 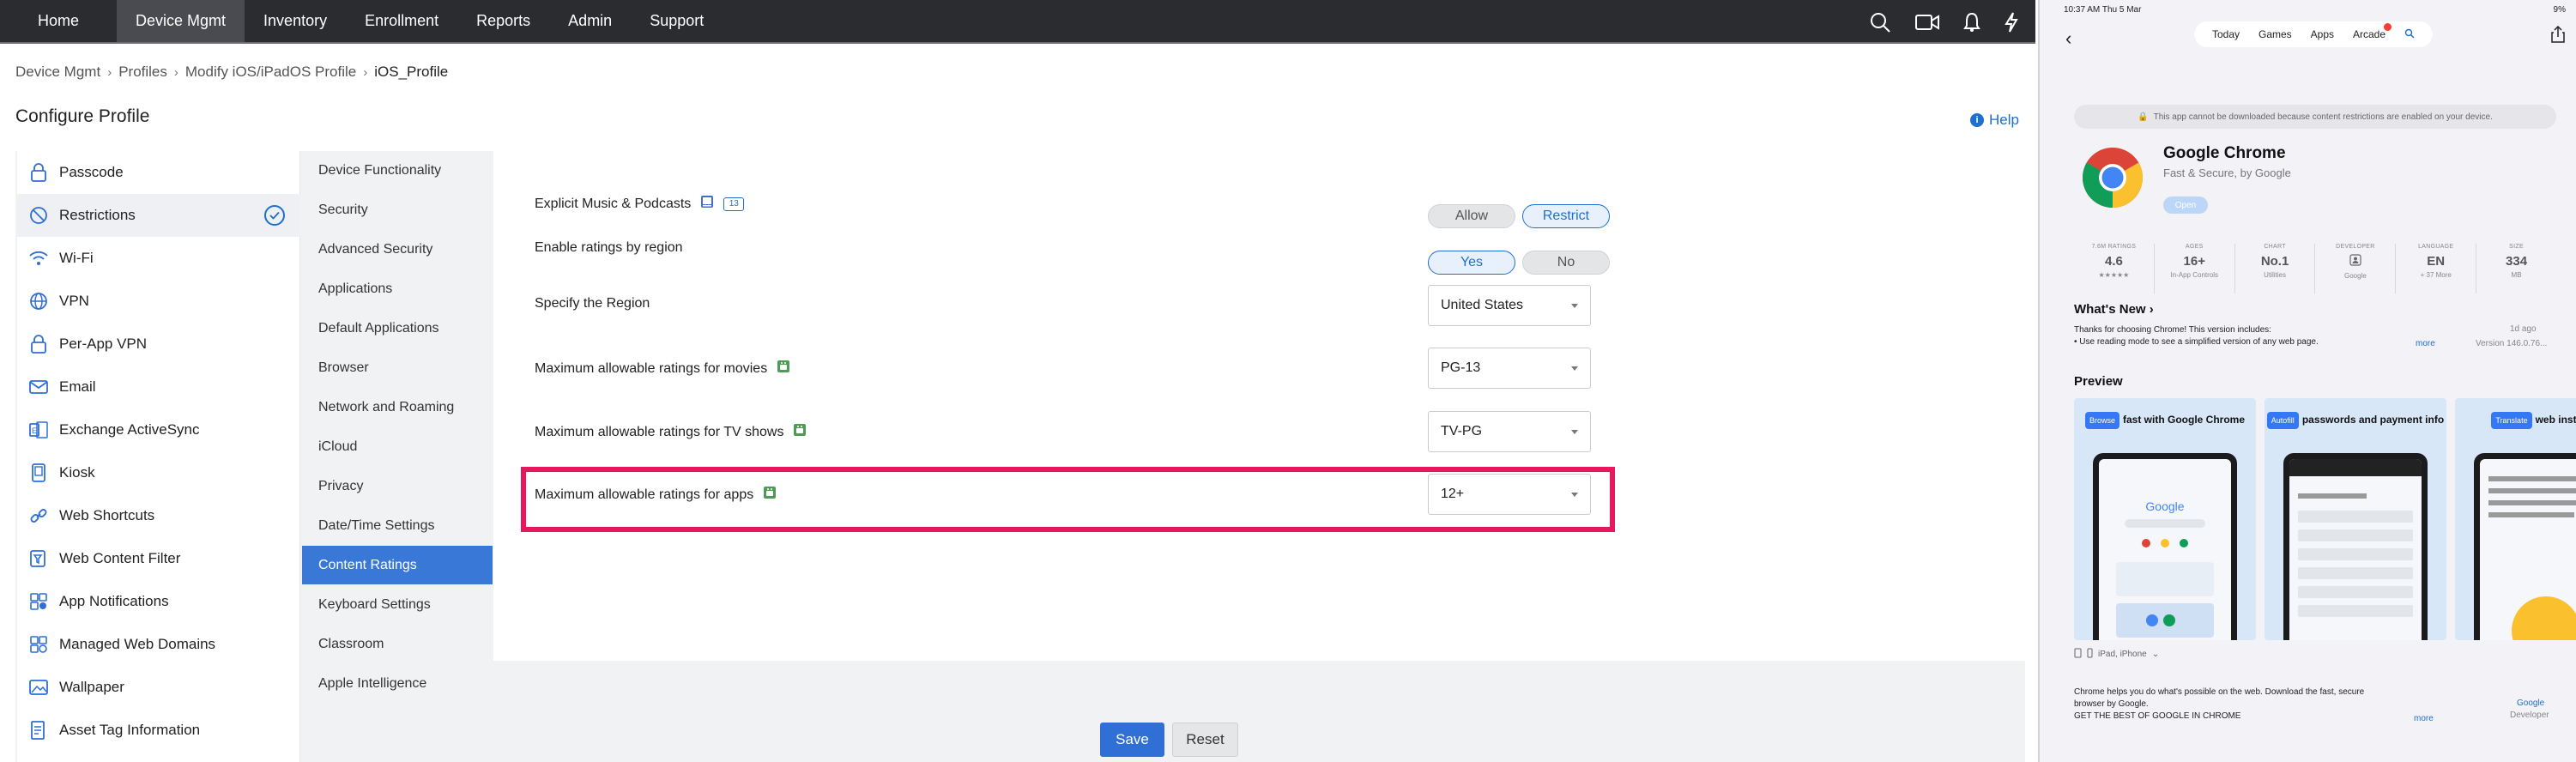 What do you see at coordinates (2372, 31) in the screenshot?
I see `tab-arcade: Arcade` at bounding box center [2372, 31].